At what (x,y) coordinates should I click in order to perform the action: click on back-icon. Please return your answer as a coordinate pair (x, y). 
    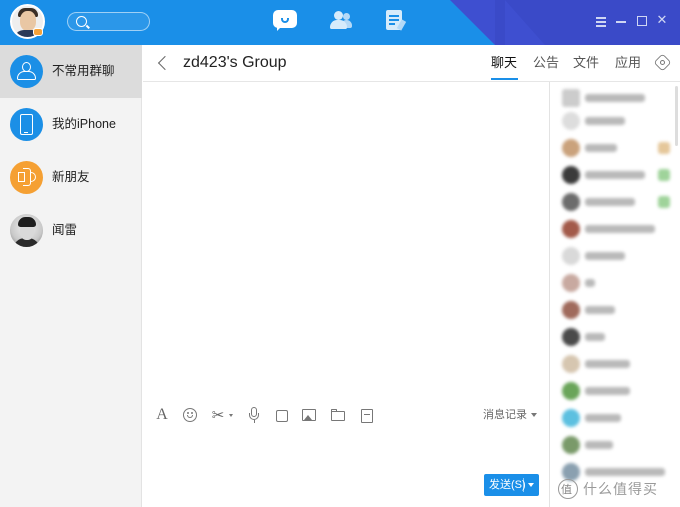
    Looking at the image, I should click on (163, 63).